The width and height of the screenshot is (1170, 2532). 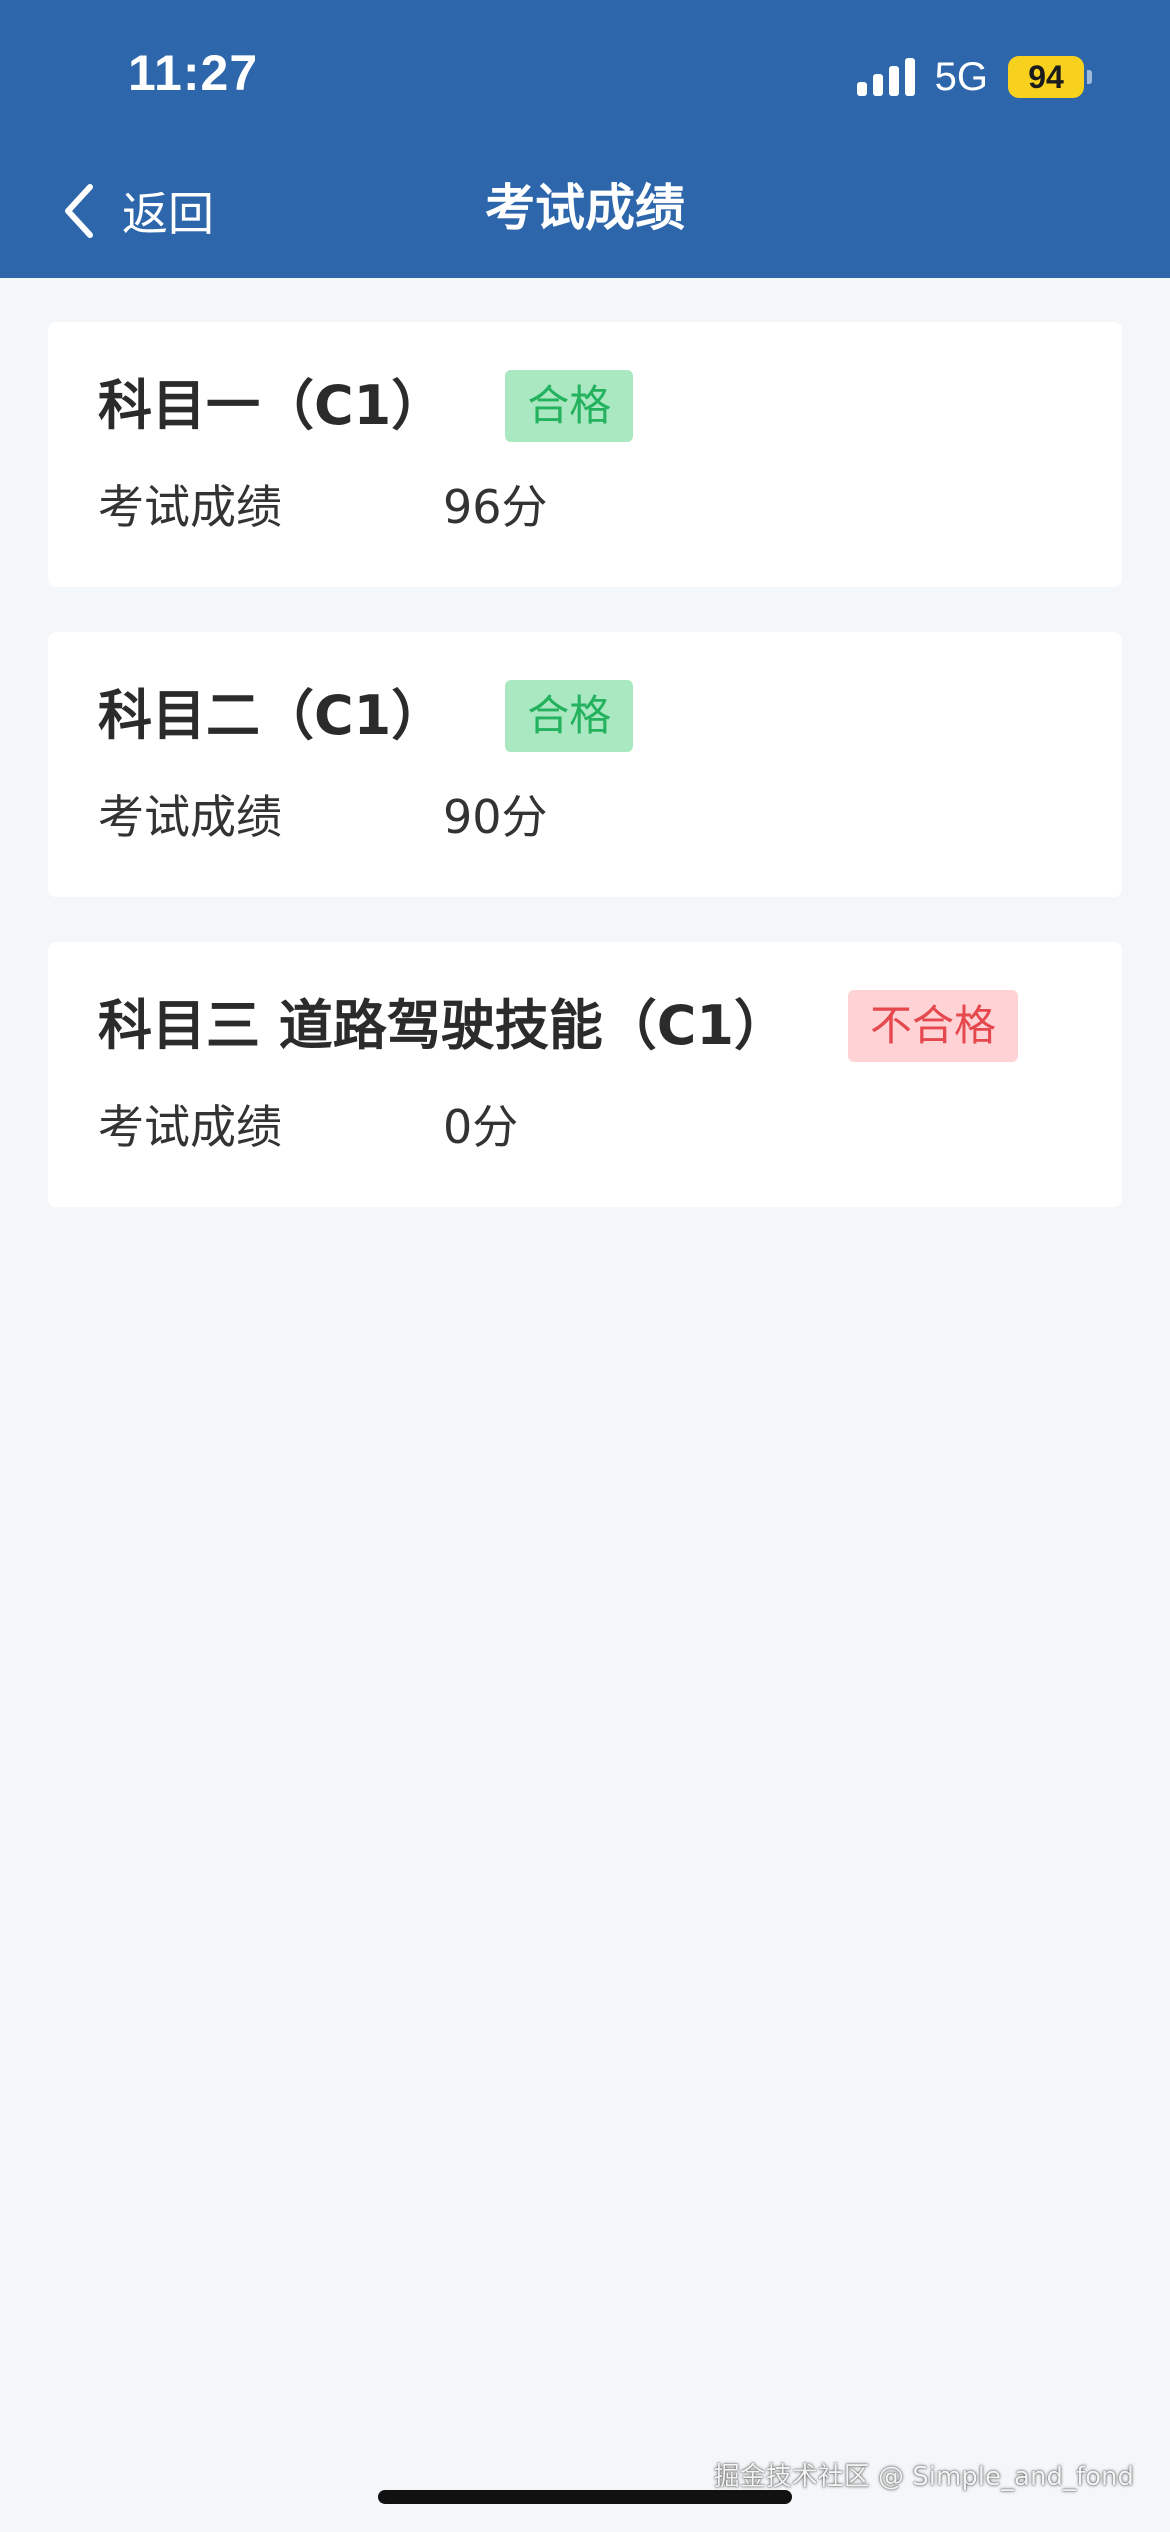 I want to click on header-bar: 11:27 5G 94 返回 考试成绩, so click(x=585, y=139).